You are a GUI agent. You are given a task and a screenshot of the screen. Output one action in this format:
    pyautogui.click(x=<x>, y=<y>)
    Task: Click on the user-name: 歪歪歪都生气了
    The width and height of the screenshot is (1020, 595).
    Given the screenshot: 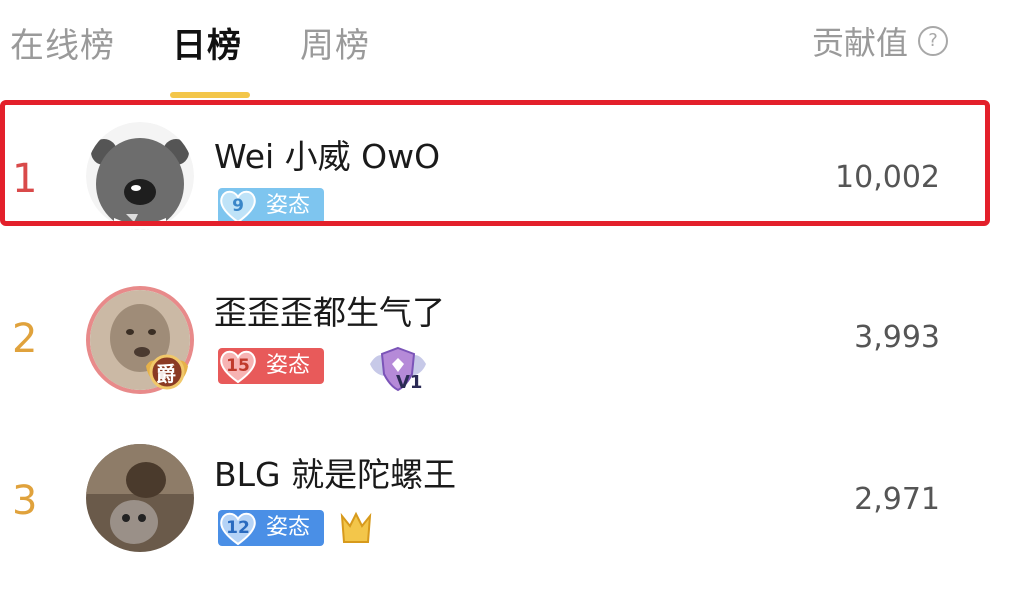 What is the action you would take?
    pyautogui.click(x=329, y=312)
    